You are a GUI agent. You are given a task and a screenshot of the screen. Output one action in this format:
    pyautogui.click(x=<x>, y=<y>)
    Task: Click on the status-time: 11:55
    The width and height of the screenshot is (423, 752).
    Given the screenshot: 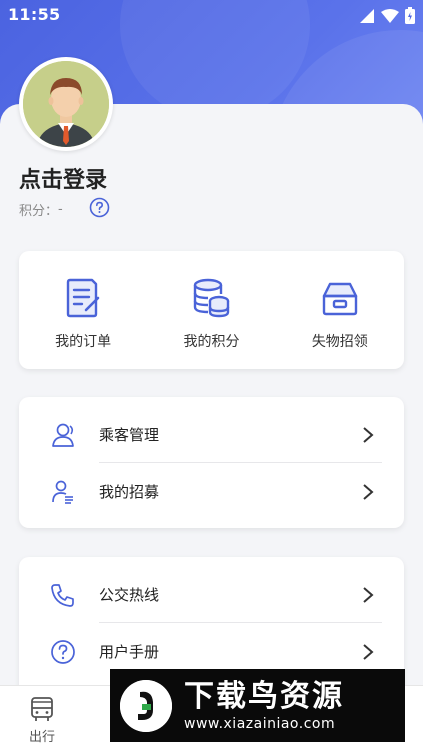 What is the action you would take?
    pyautogui.click(x=34, y=14)
    